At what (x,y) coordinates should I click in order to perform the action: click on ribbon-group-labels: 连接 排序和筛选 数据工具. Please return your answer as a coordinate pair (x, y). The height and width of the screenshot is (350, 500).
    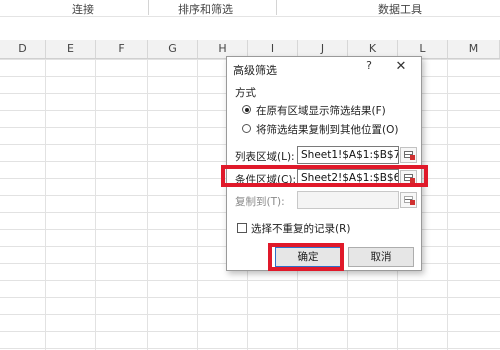
    Looking at the image, I should click on (250, 8).